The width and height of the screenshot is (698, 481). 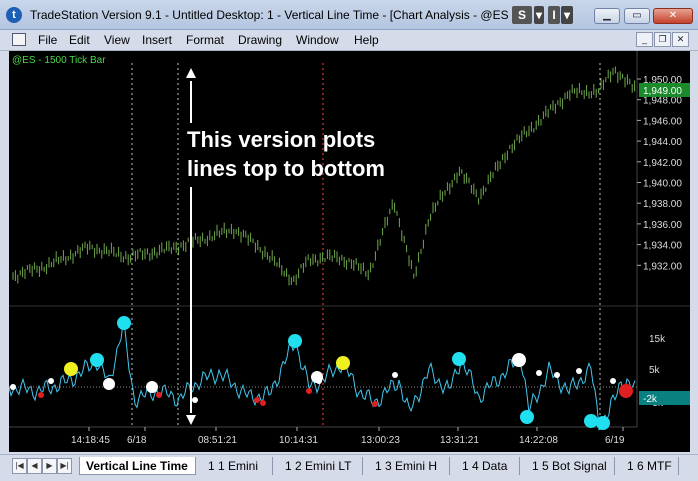 I want to click on annotation-line-2: lines top to bottom, so click(x=286, y=168).